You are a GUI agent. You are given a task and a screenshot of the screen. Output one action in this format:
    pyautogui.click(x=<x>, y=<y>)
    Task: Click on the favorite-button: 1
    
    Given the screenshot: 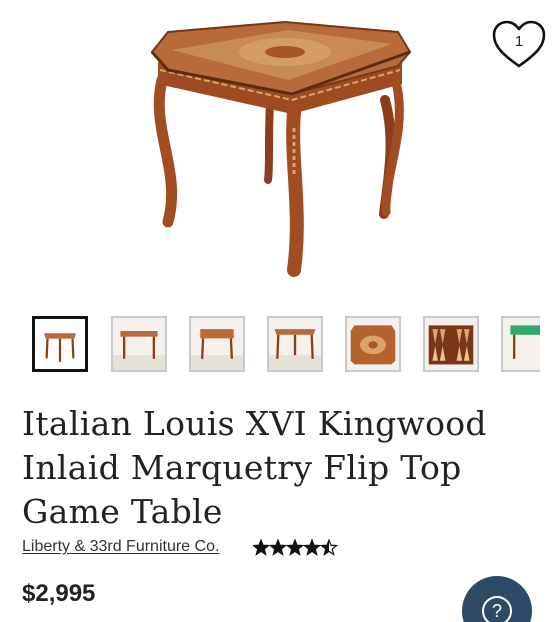 What is the action you would take?
    pyautogui.click(x=519, y=45)
    